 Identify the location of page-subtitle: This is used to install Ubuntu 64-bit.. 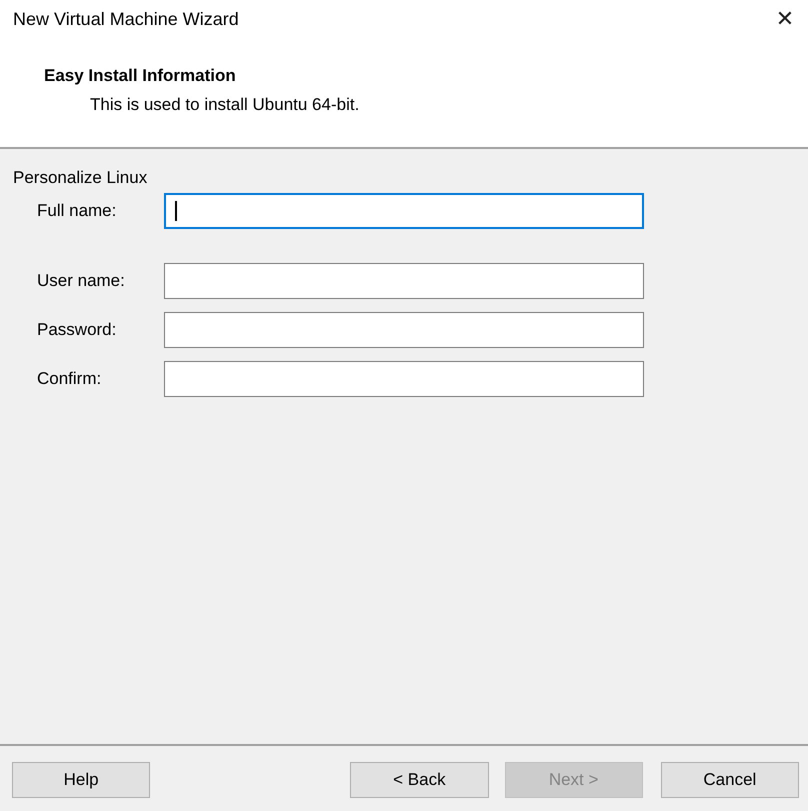
(224, 105).